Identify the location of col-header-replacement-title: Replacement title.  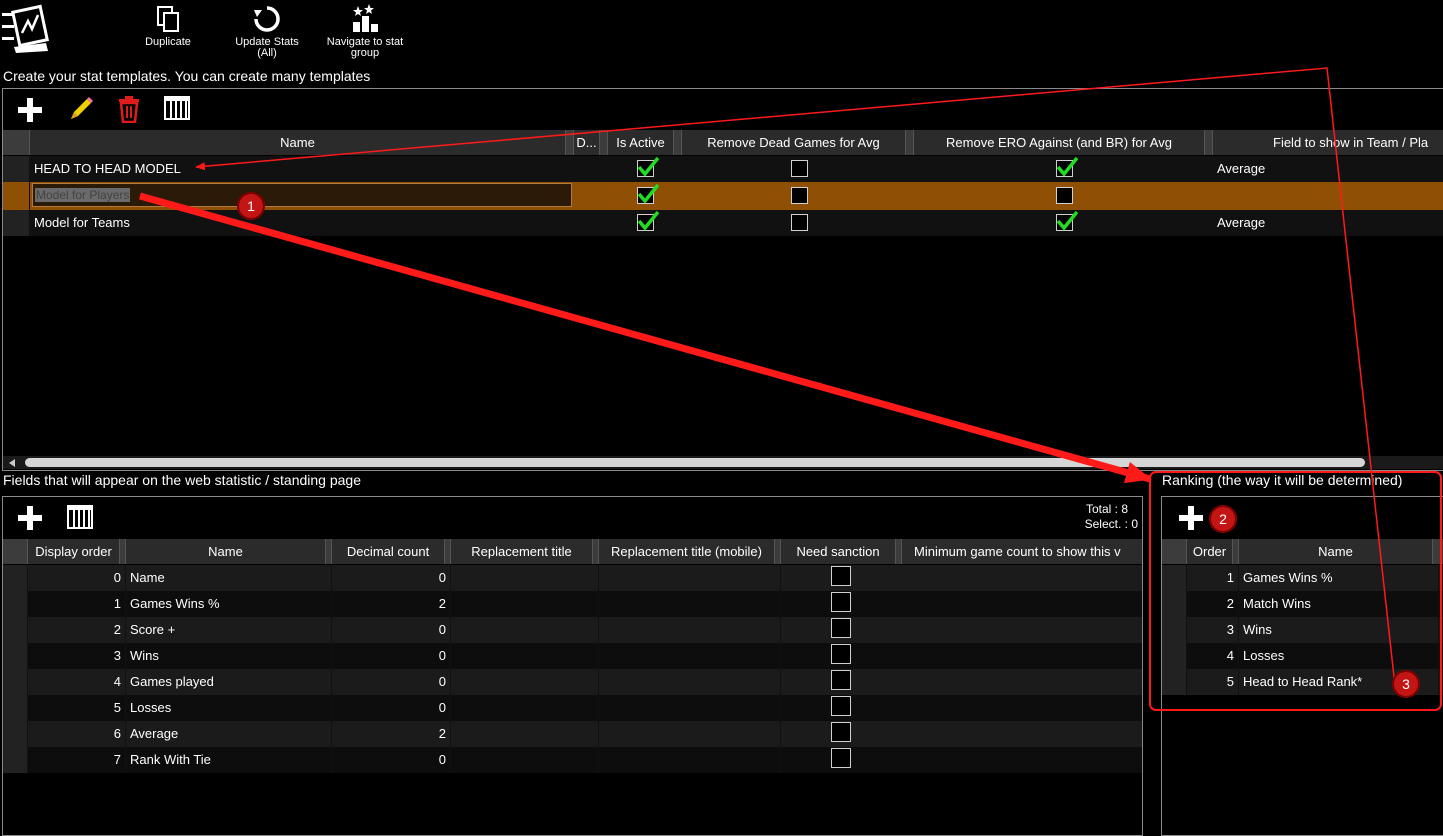
(522, 551).